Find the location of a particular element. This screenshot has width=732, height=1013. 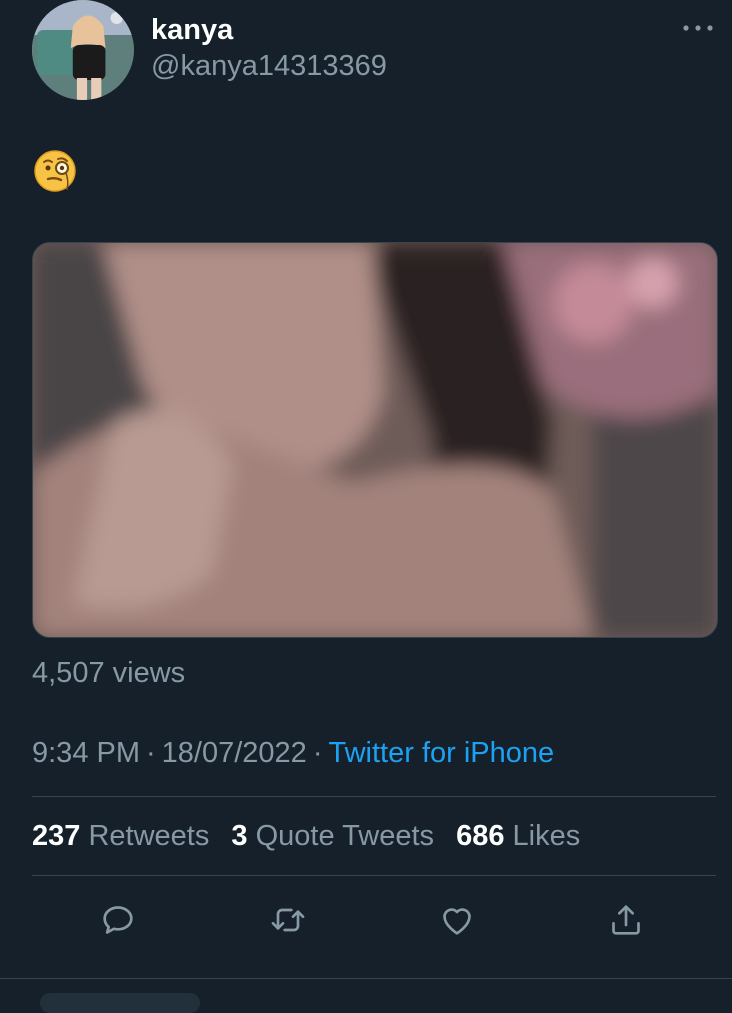

quote-tweets-label: Quote Tweets is located at coordinates (345, 836).